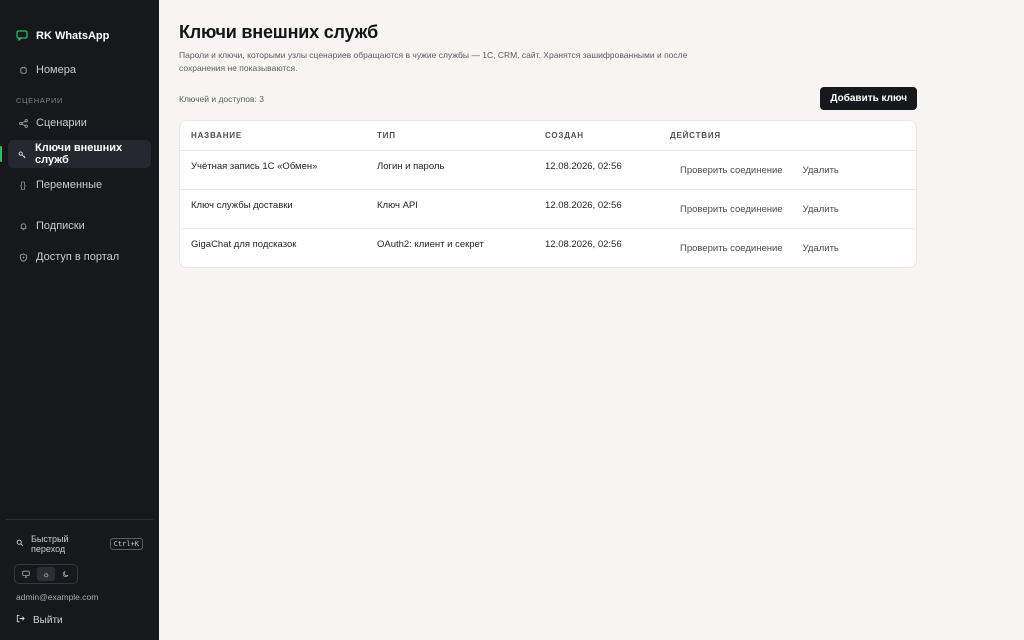  Describe the element at coordinates (73, 36) in the screenshot. I see `brand-name: RK WhatsApp` at that location.